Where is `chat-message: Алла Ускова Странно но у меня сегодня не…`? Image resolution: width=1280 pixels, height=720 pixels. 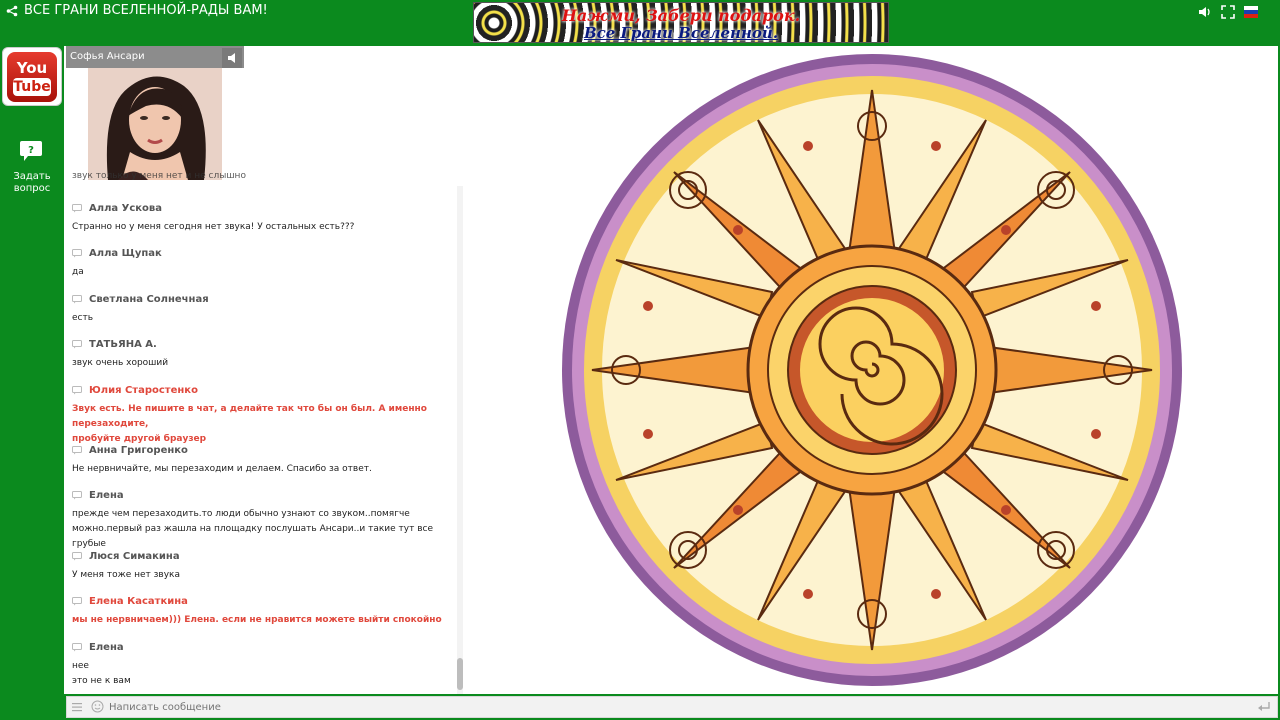
chat-message: Алла Ускова Странно но у меня сегодня не… is located at coordinates (262, 219).